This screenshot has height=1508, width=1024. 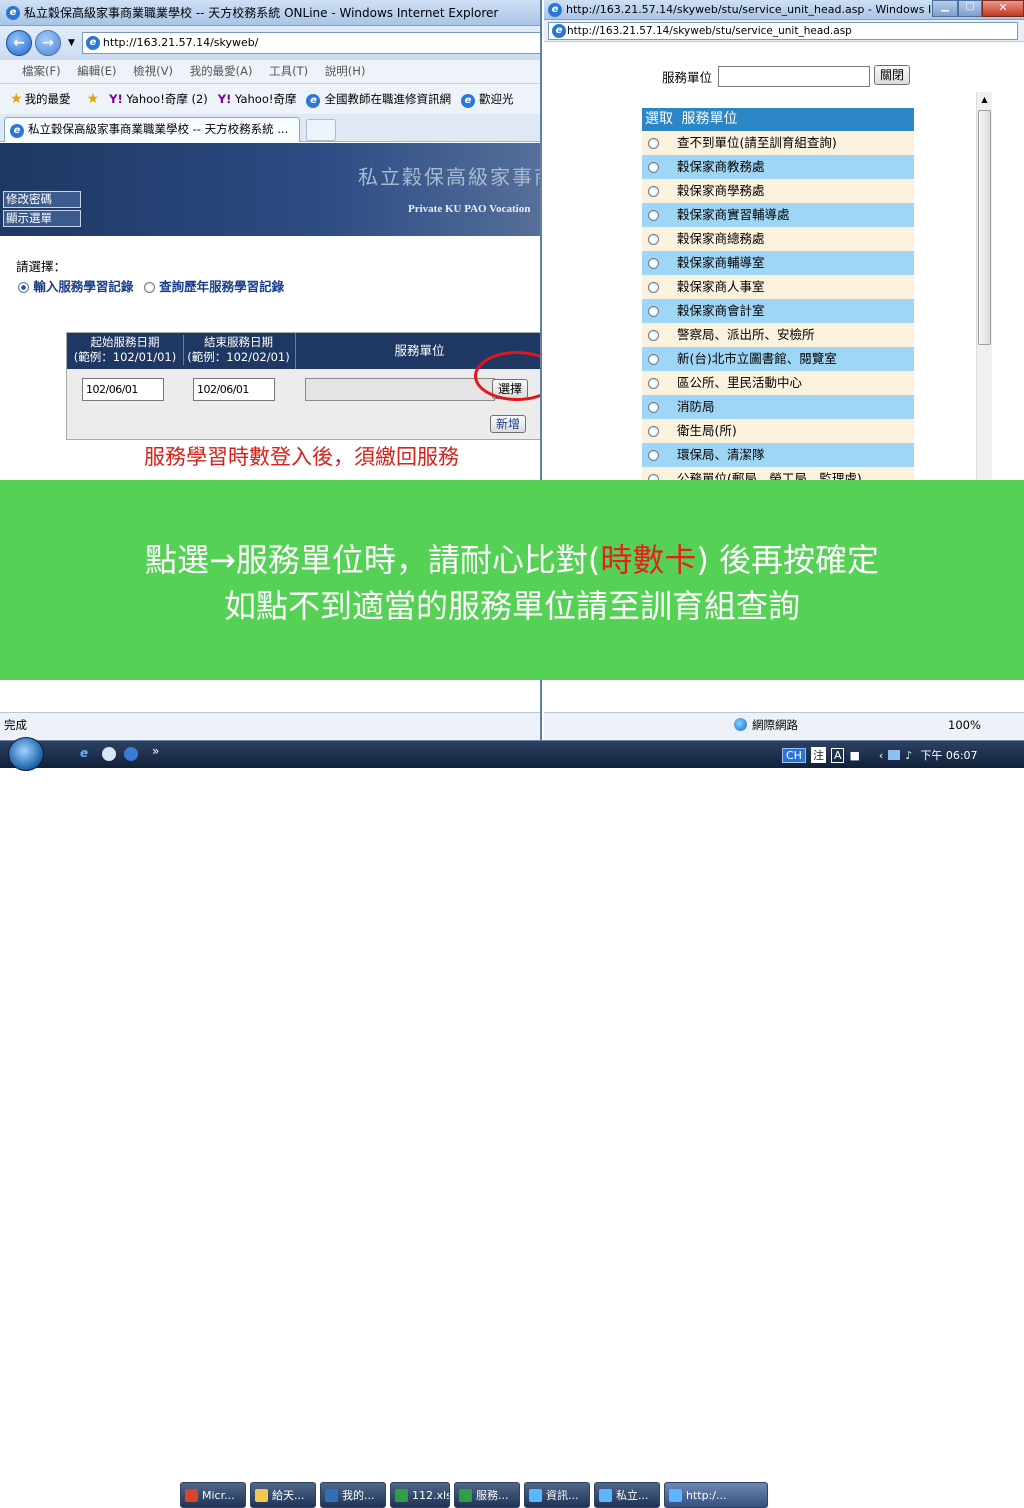 What do you see at coordinates (721, 190) in the screenshot?
I see `unit-label: 穀保家商學務處` at bounding box center [721, 190].